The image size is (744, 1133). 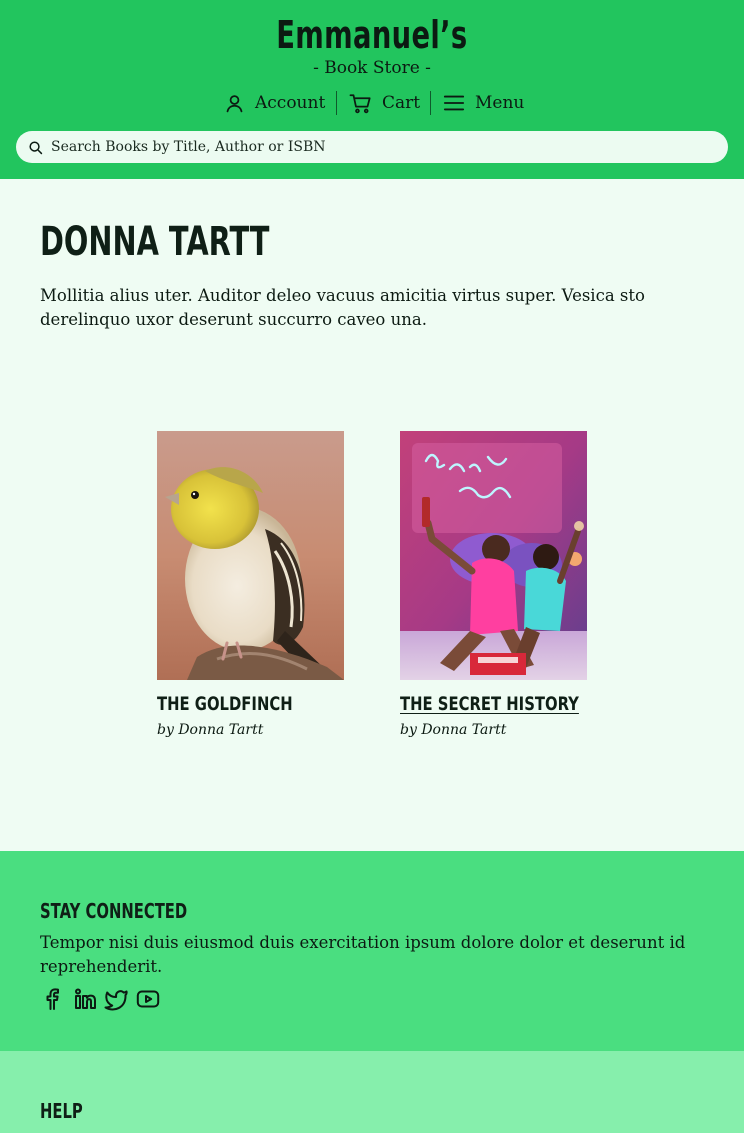 I want to click on youtube-icon, so click(x=148, y=999).